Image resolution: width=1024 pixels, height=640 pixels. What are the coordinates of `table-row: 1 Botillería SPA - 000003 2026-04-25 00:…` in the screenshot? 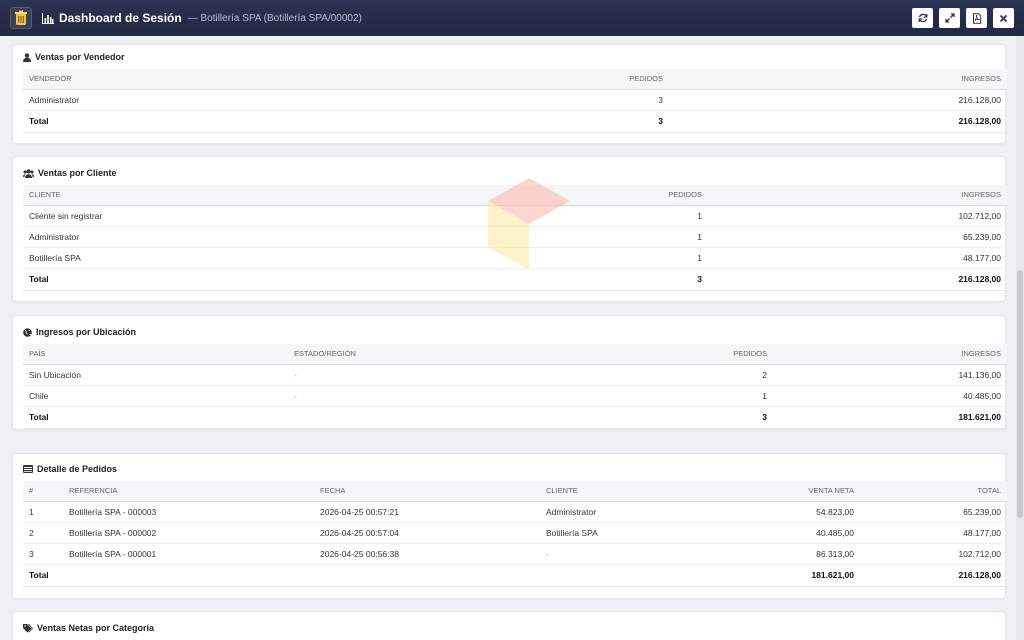 It's located at (515, 512).